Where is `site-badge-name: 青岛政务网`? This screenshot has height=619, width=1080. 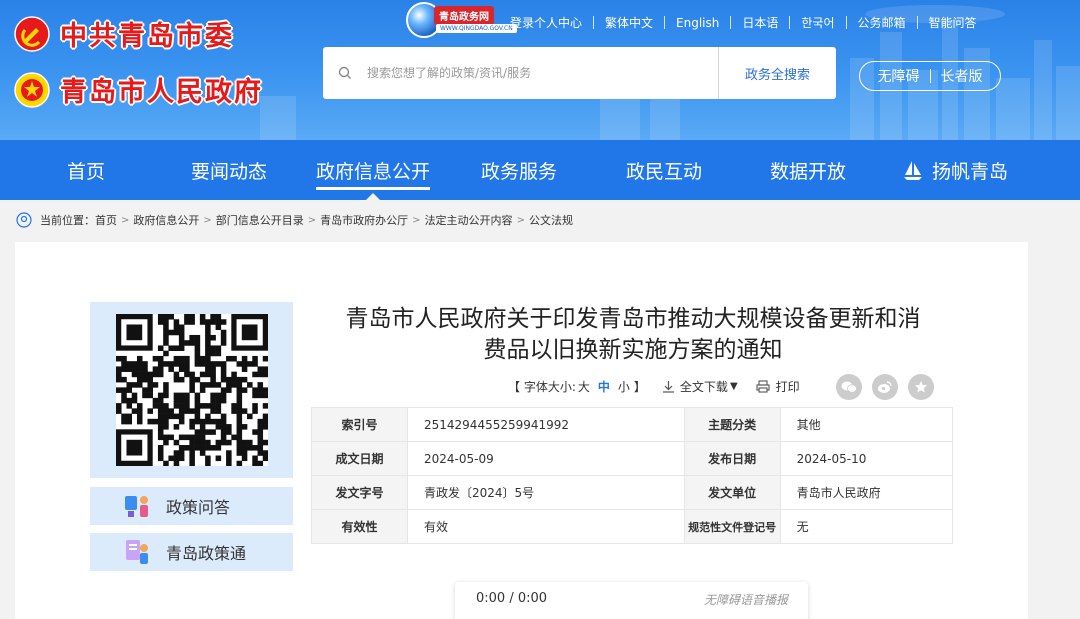
site-badge-name: 青岛政务网 is located at coordinates (464, 15).